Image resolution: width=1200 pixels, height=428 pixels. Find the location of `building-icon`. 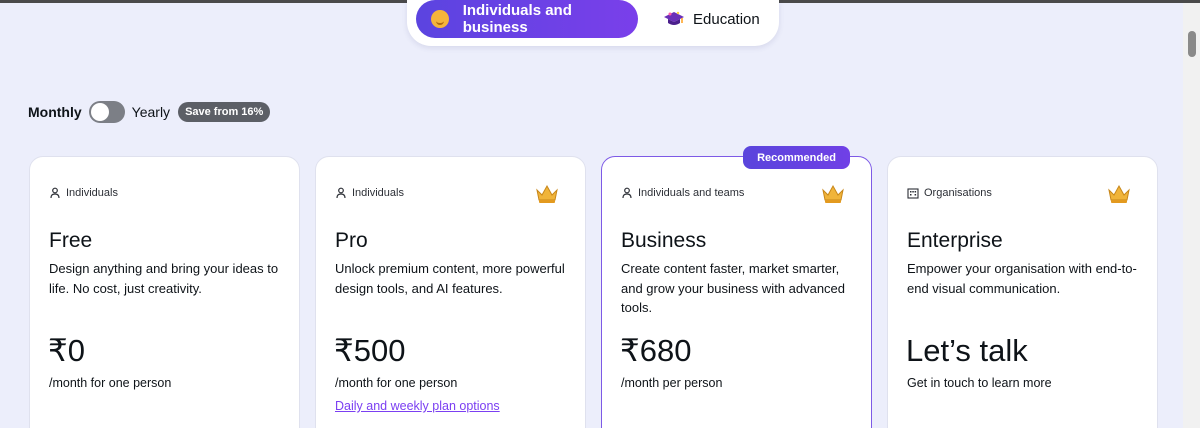

building-icon is located at coordinates (915, 193).